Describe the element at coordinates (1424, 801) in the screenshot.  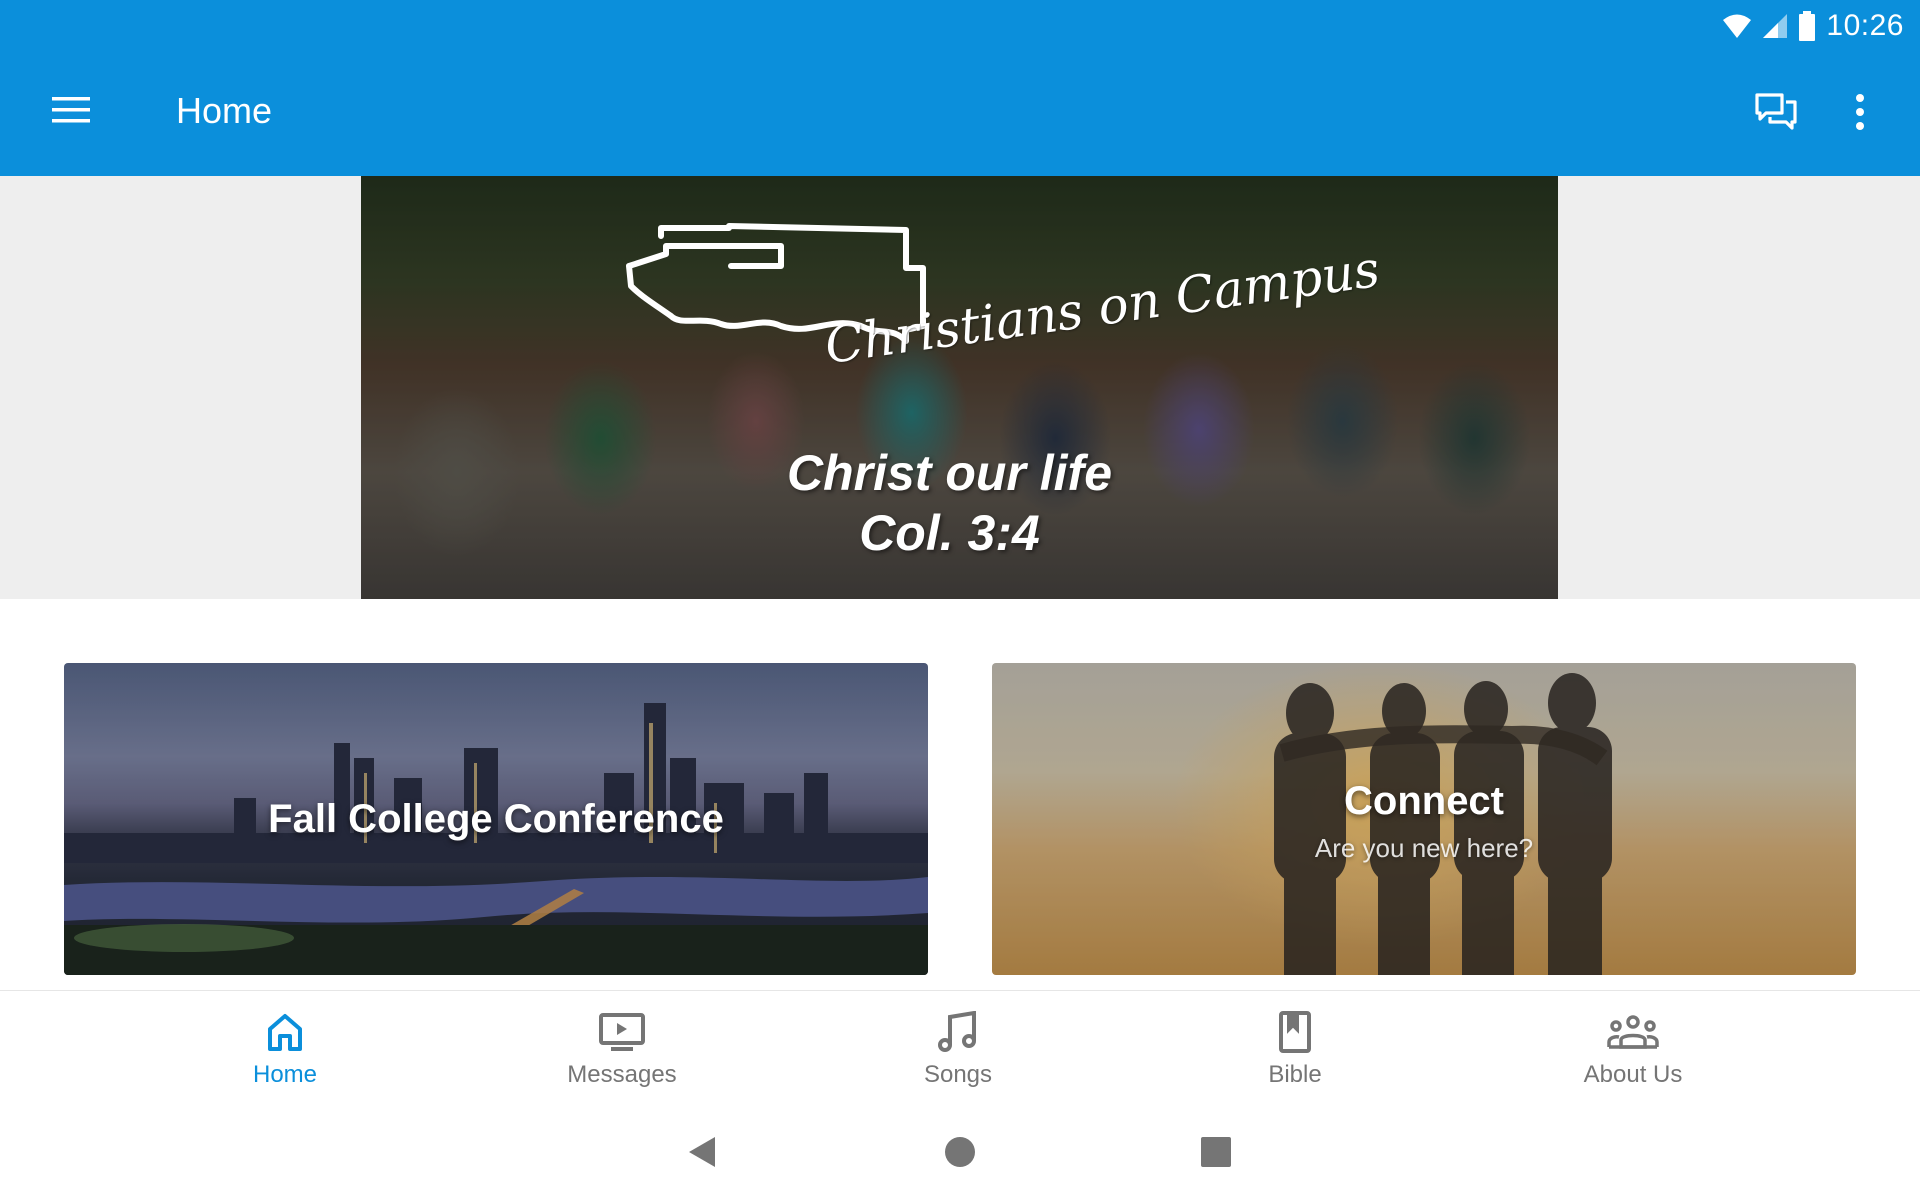
I see `connect-card-title: Connect` at that location.